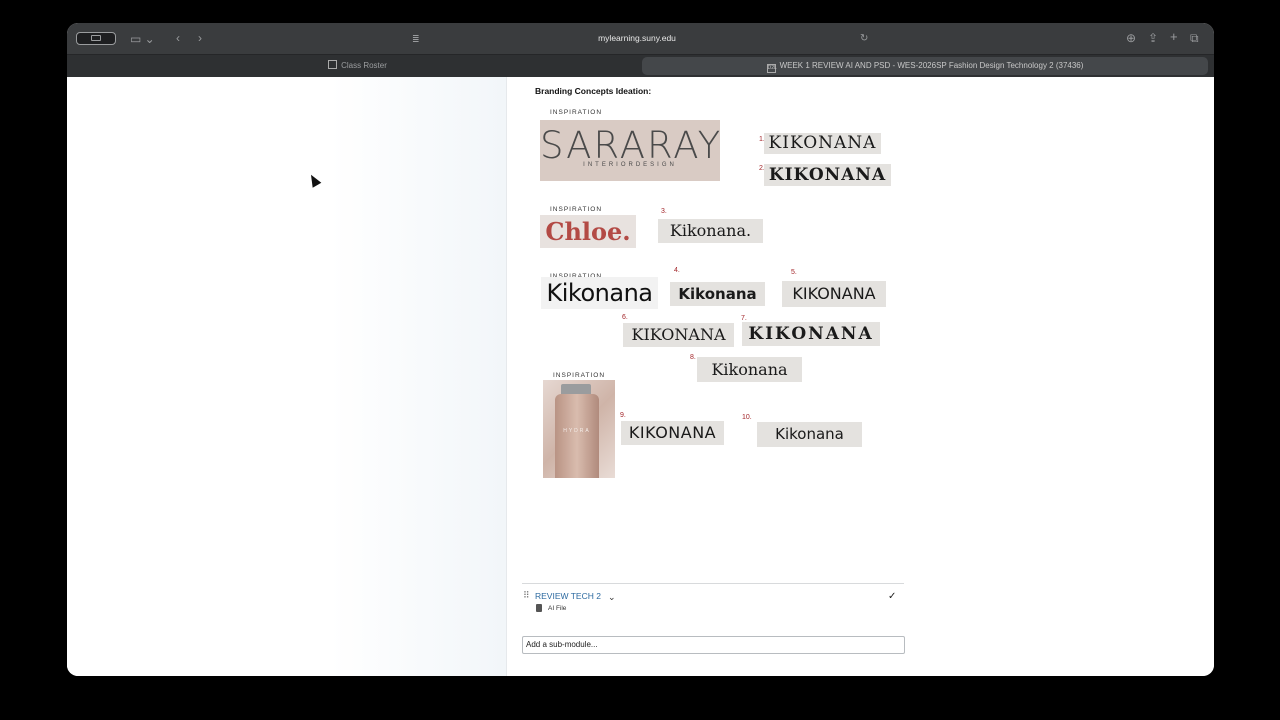 The height and width of the screenshot is (720, 1280). What do you see at coordinates (693, 357) in the screenshot?
I see `option-number: 8.` at bounding box center [693, 357].